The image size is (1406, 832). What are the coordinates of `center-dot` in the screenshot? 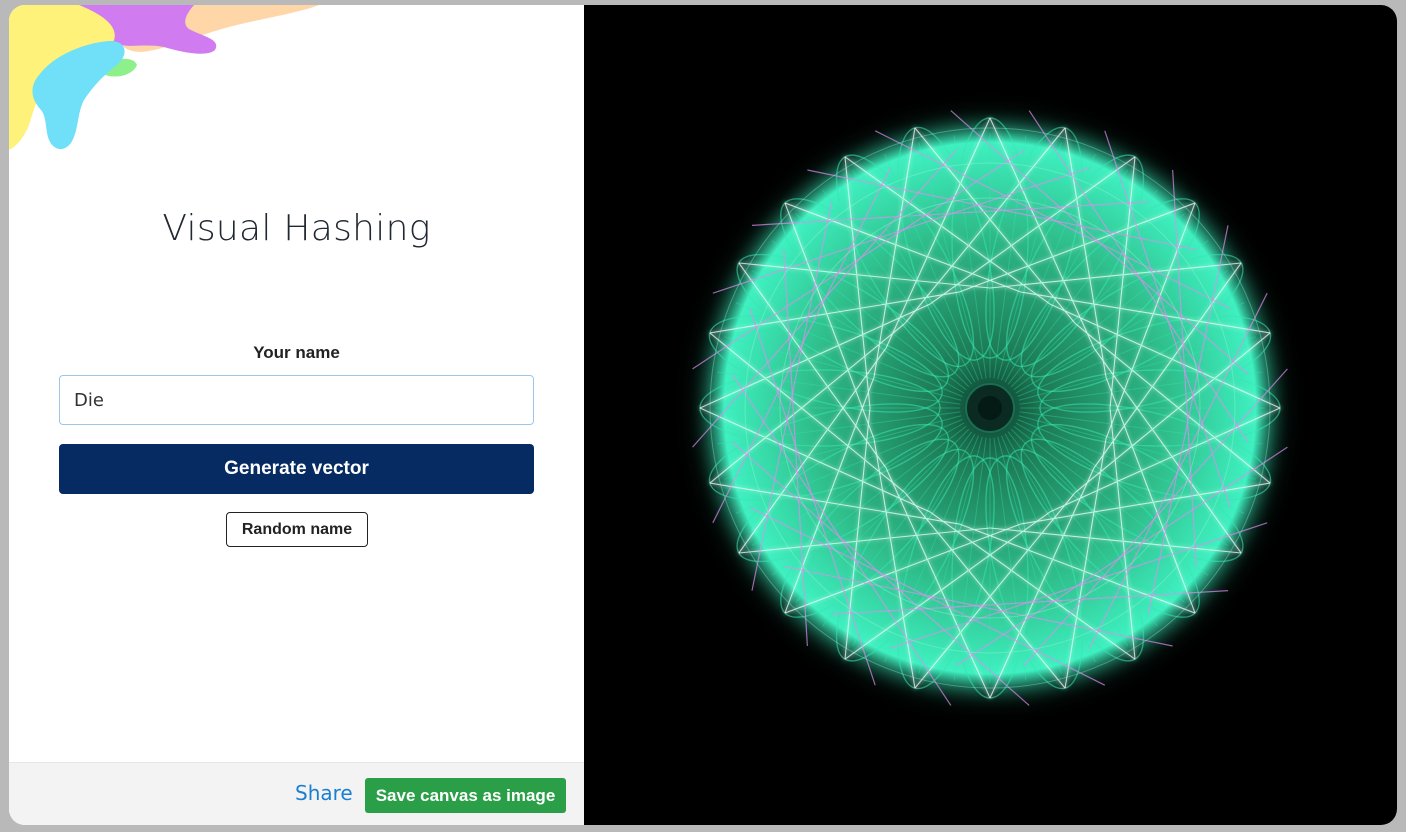 It's located at (990, 408).